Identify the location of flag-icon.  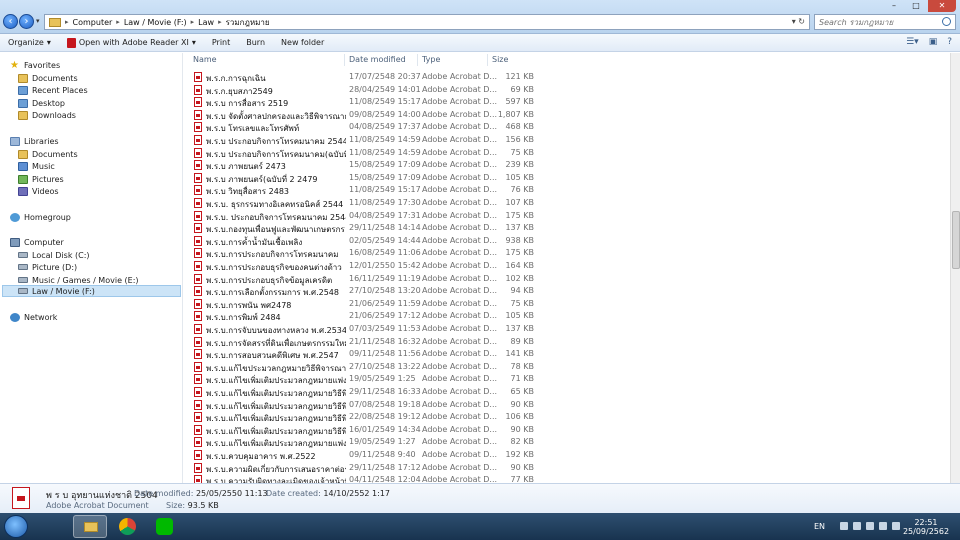
(857, 526).